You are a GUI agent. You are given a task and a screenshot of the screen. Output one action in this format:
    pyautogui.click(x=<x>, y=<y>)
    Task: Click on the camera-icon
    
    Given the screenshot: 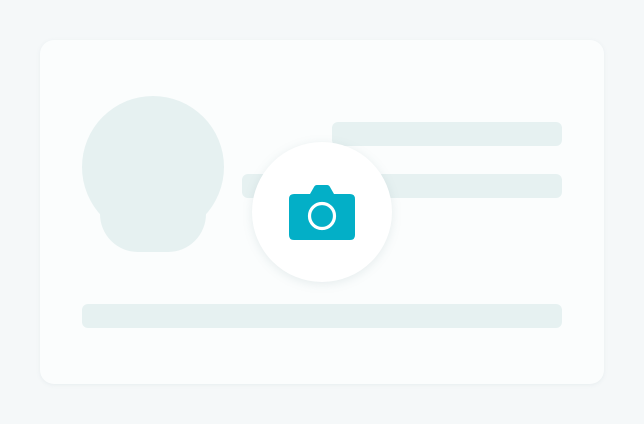 What is the action you would take?
    pyautogui.click(x=322, y=212)
    